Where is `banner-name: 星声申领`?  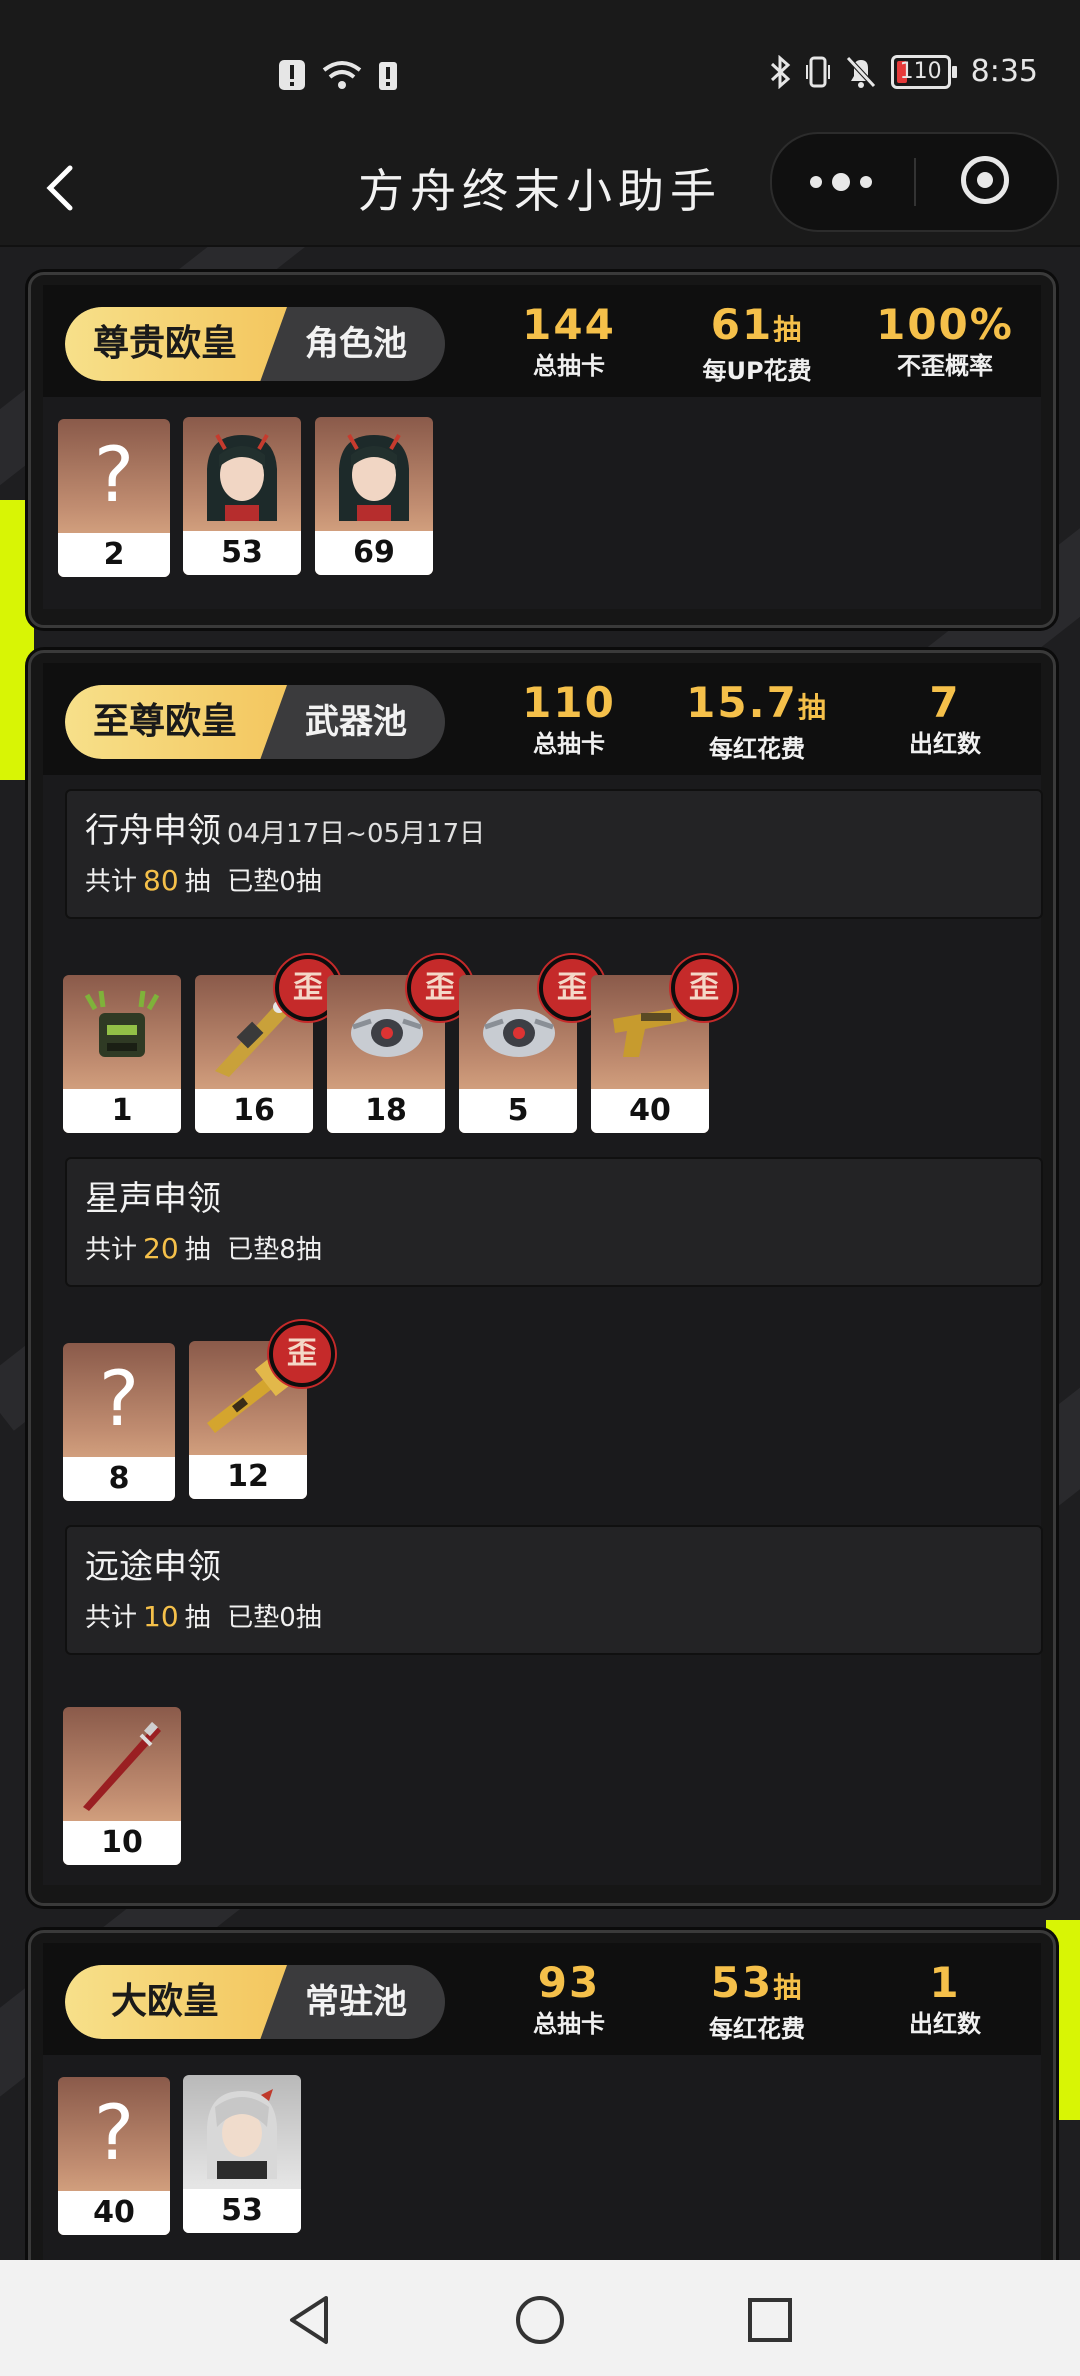
banner-name: 星声申领 is located at coordinates (153, 1199).